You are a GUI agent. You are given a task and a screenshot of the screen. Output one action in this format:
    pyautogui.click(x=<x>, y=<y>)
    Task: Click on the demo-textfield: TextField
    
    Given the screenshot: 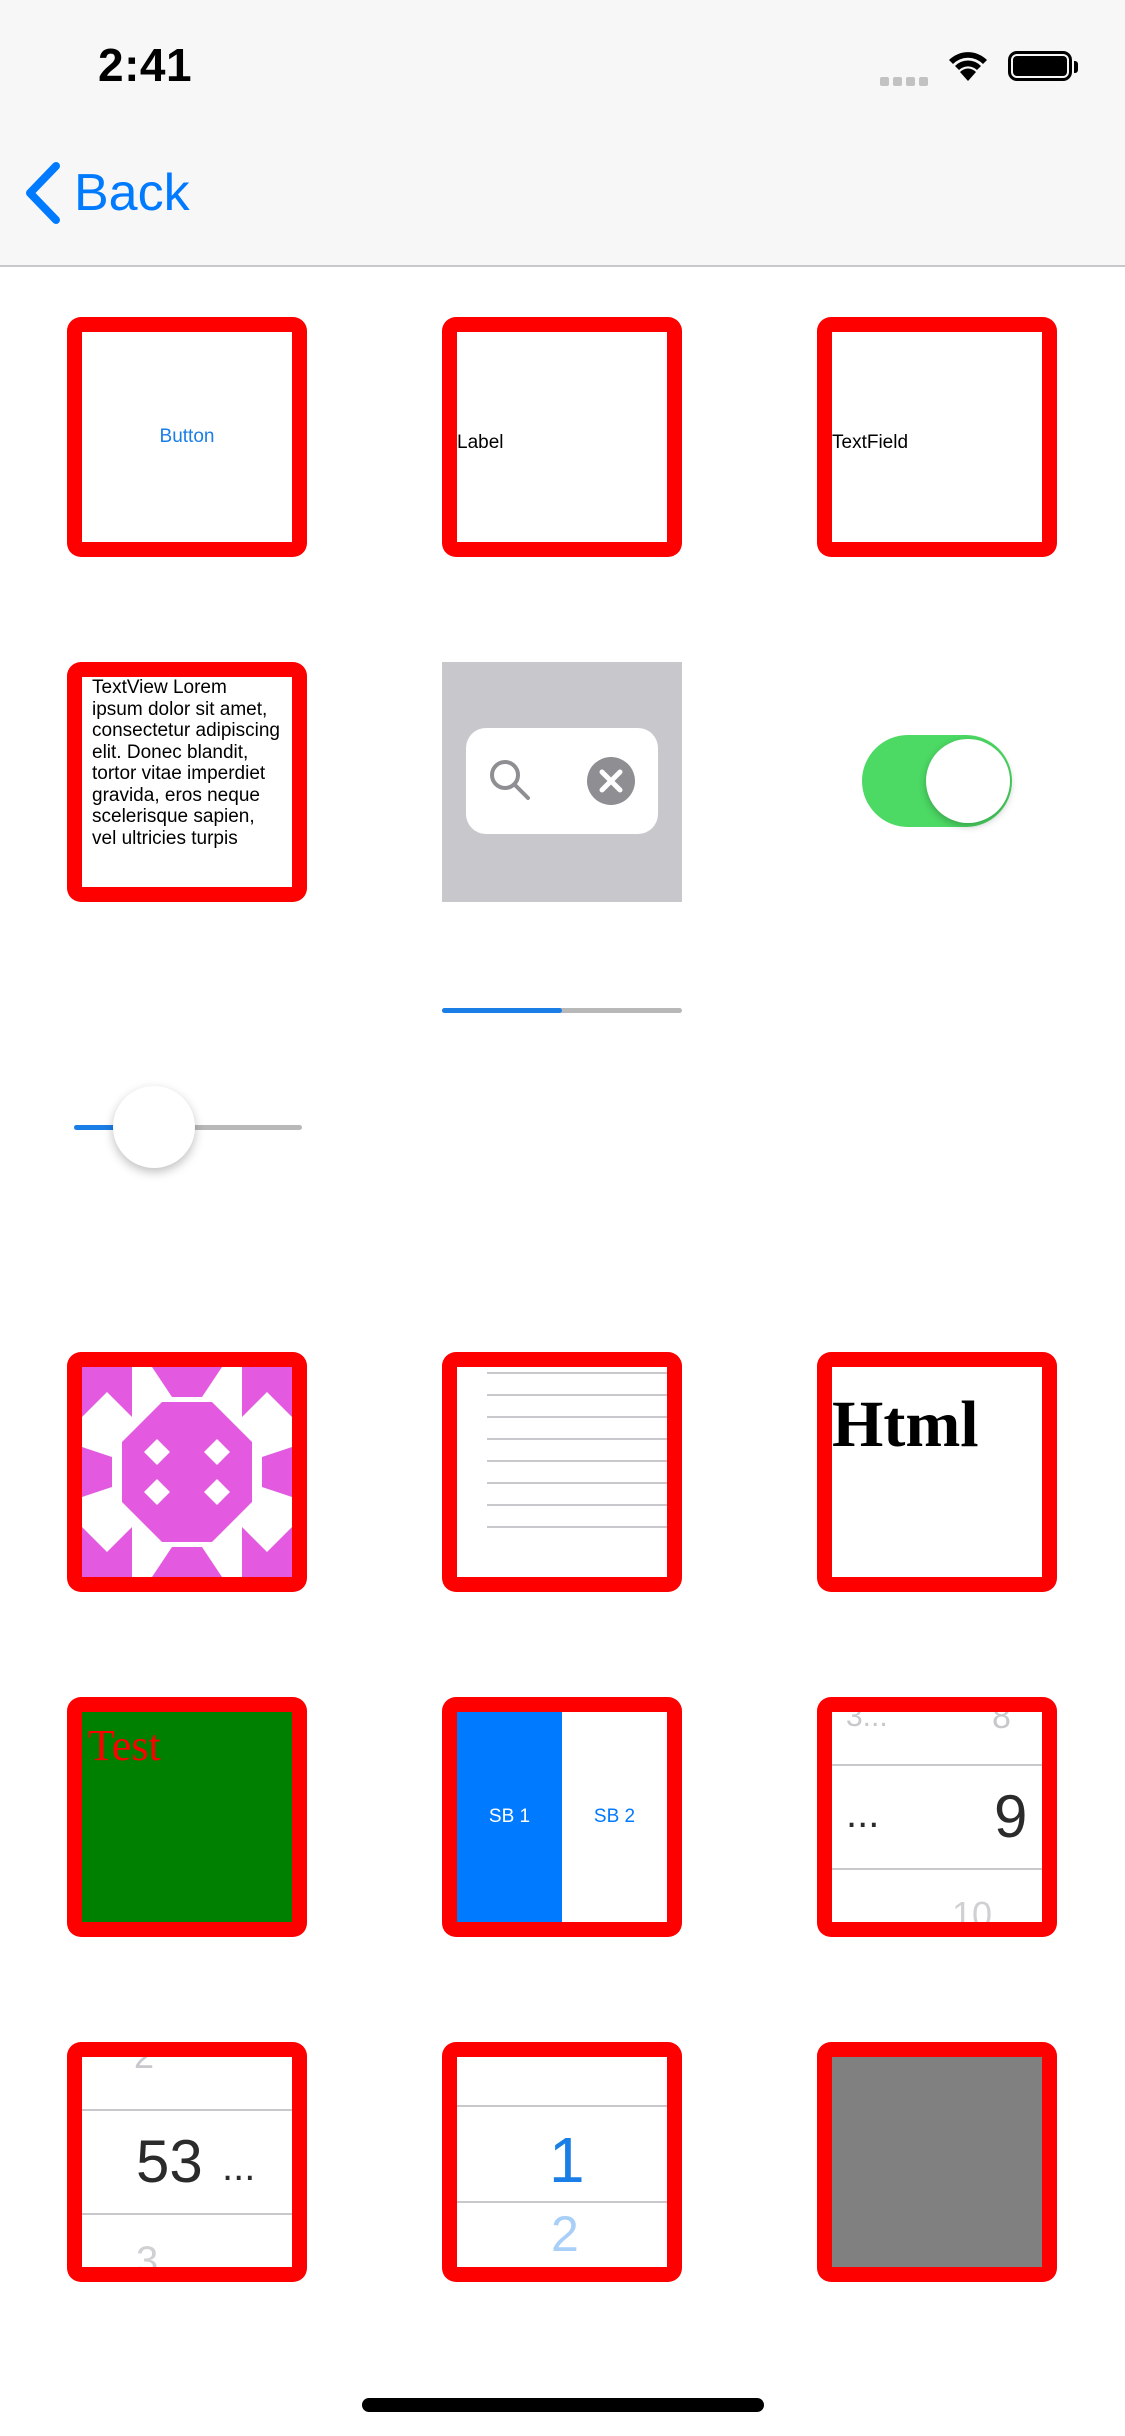 What is the action you would take?
    pyautogui.click(x=870, y=443)
    